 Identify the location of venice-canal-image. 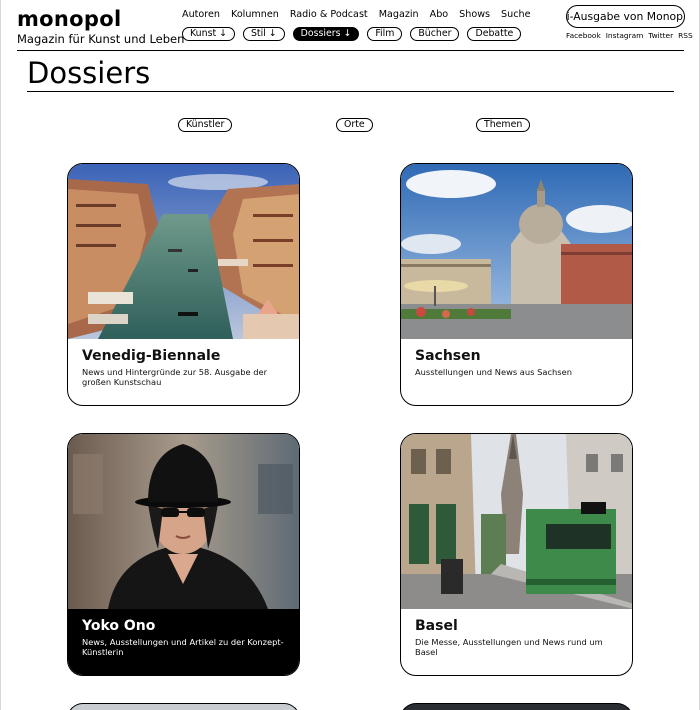
(183, 251).